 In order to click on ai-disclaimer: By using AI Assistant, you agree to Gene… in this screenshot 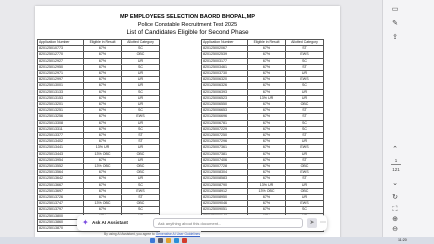, I will do `click(152, 234)`.